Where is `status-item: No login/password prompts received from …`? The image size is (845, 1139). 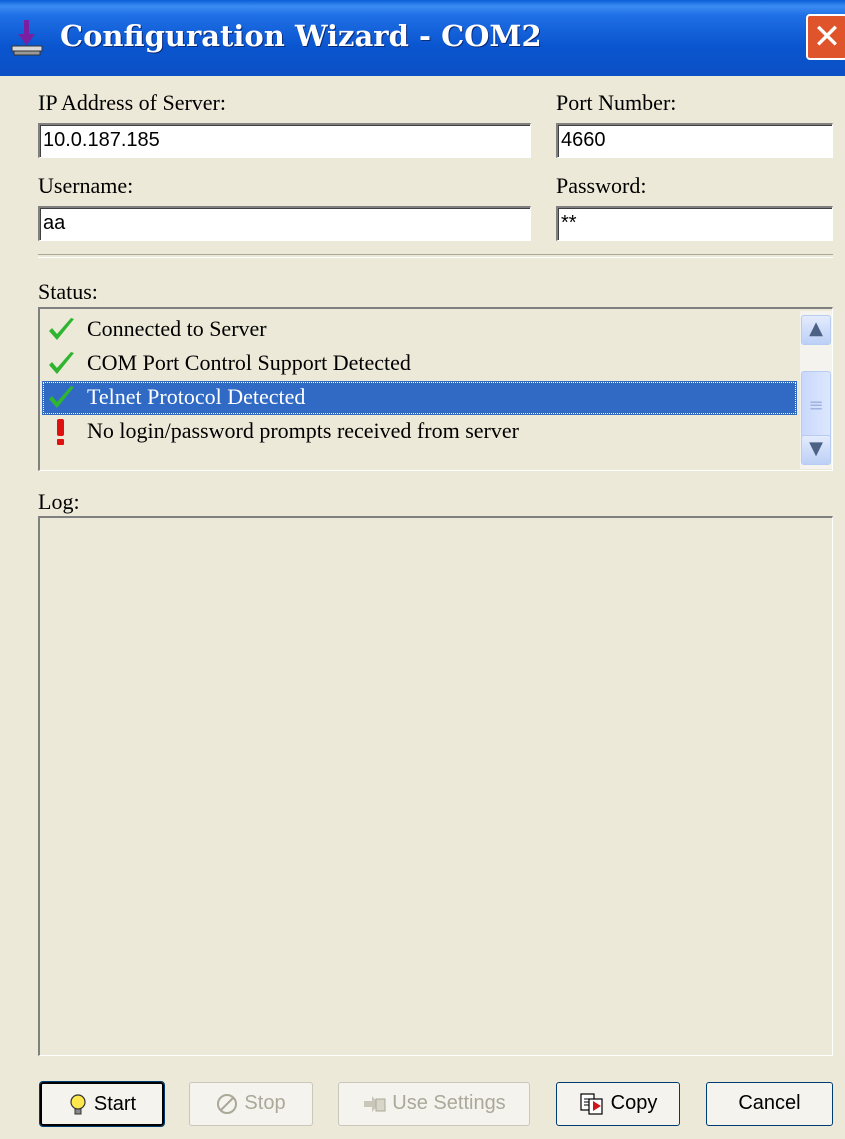
status-item: No login/password prompts received from … is located at coordinates (419, 432).